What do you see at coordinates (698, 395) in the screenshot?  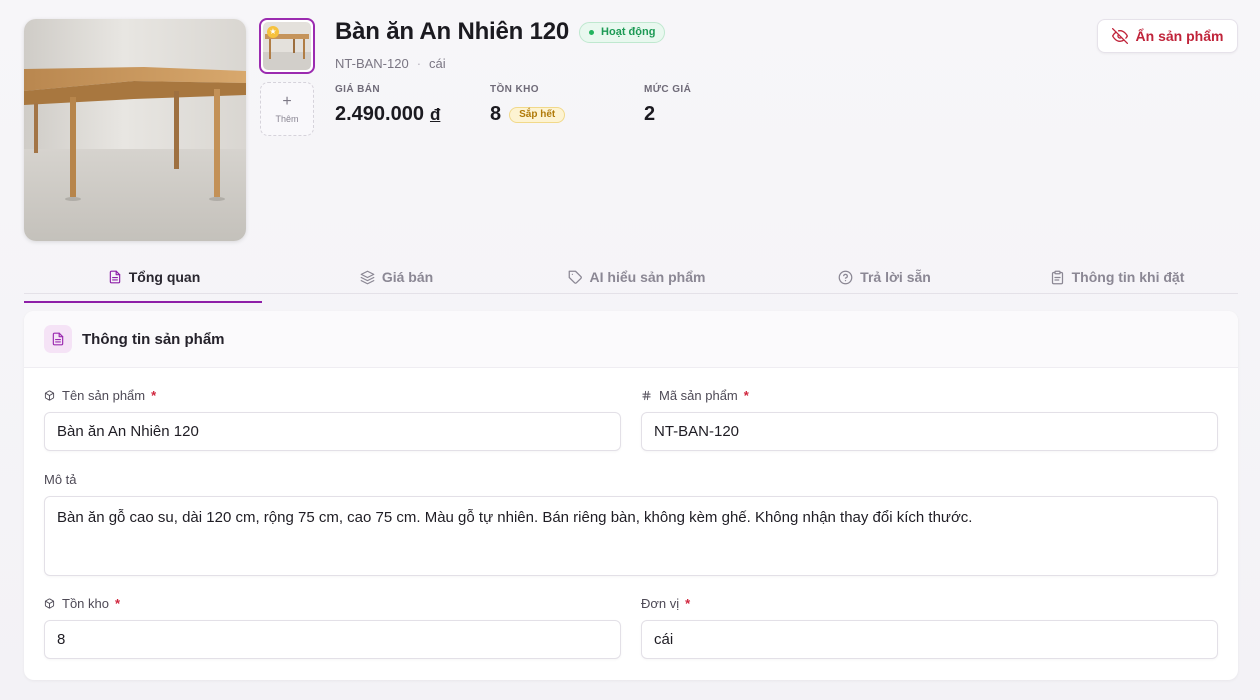 I see `product-sku-label: Mã sản phẩm` at bounding box center [698, 395].